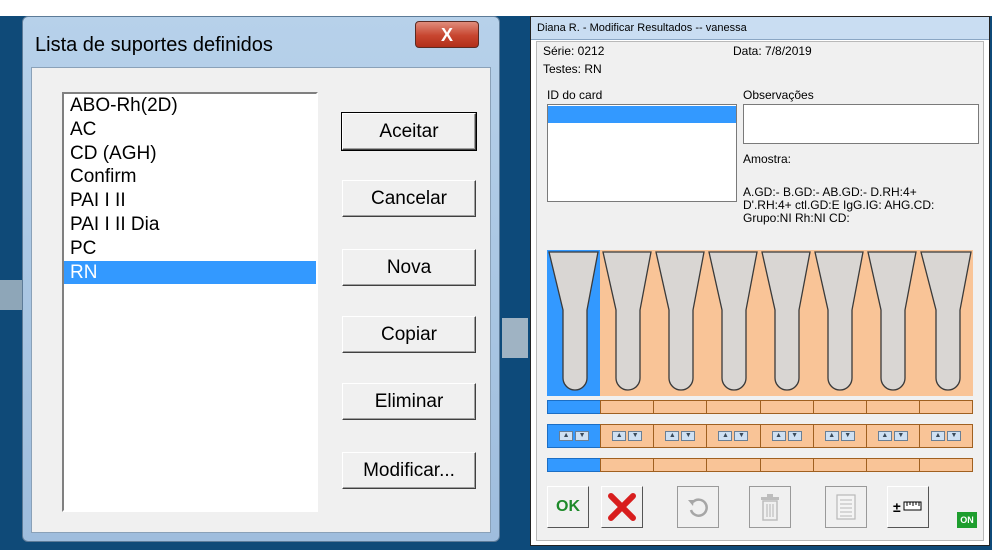 This screenshot has width=992, height=550. Describe the element at coordinates (574, 51) in the screenshot. I see `serie-label: Série: 0212` at that location.